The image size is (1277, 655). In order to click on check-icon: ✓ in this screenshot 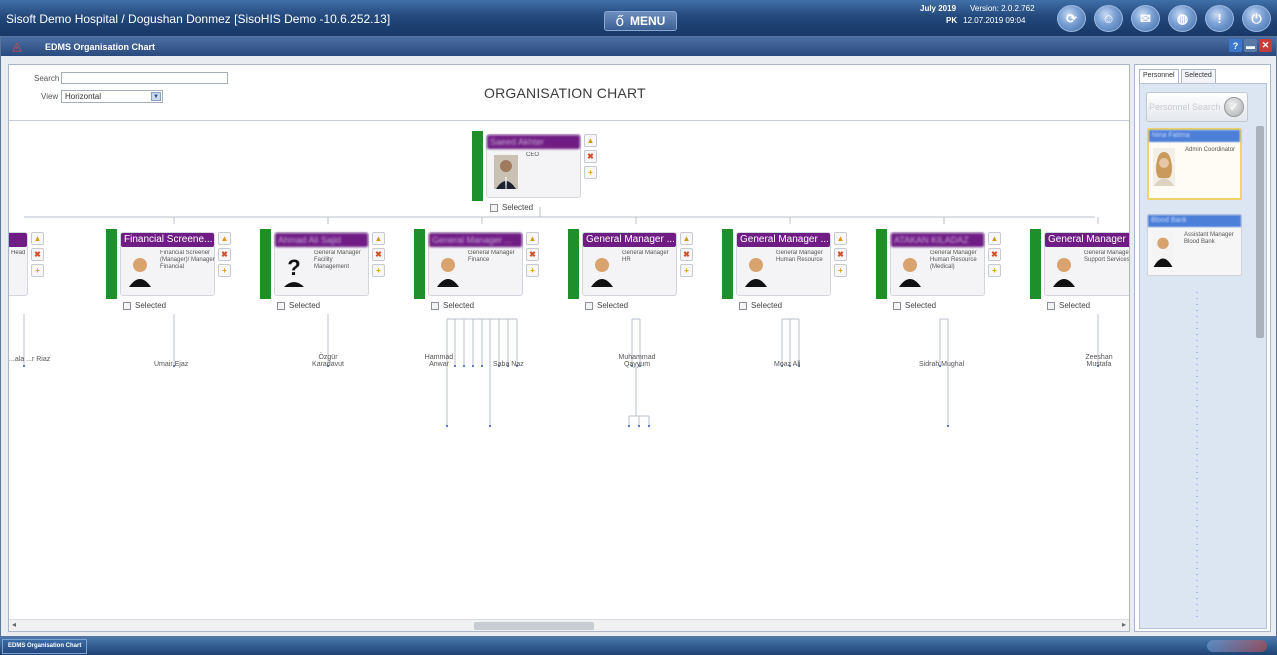, I will do `click(1234, 107)`.